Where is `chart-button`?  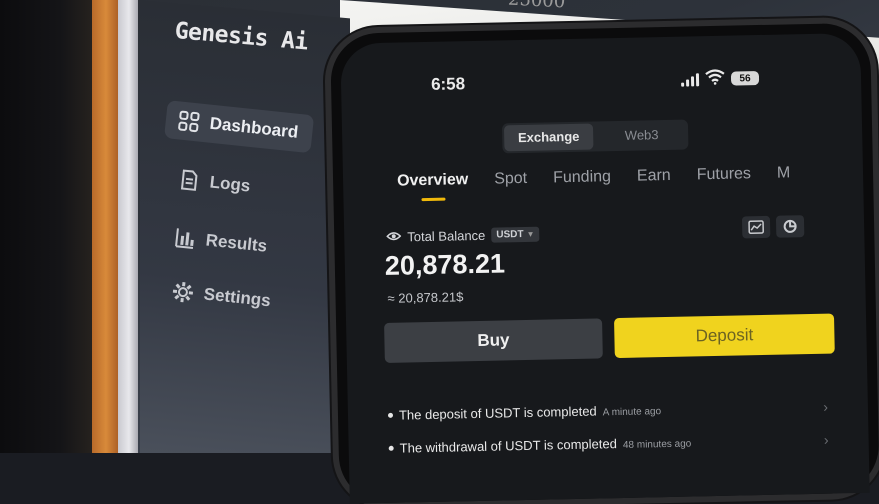
chart-button is located at coordinates (756, 227).